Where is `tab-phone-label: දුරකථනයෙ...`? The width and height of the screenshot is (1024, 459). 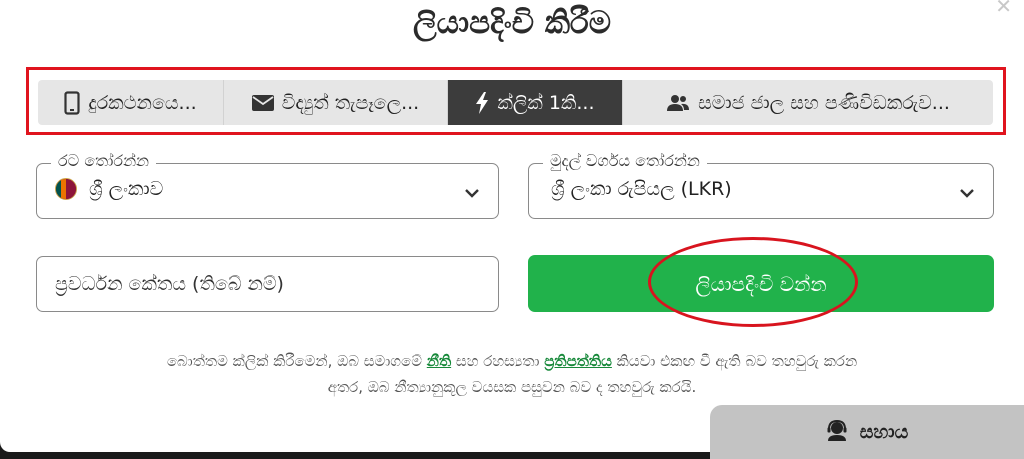
tab-phone-label: දුරකථනයෙ... is located at coordinates (142, 102).